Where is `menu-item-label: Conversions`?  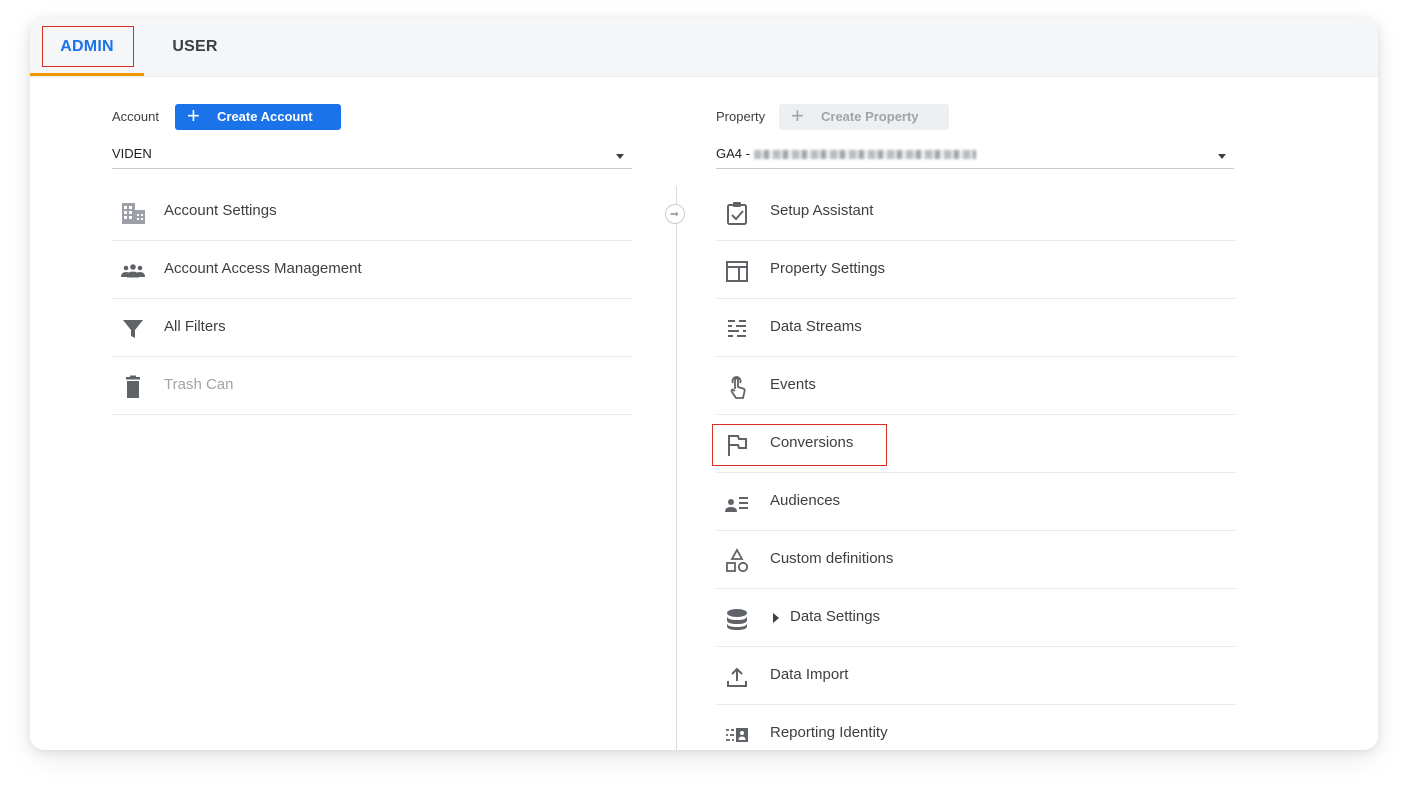 menu-item-label: Conversions is located at coordinates (812, 442).